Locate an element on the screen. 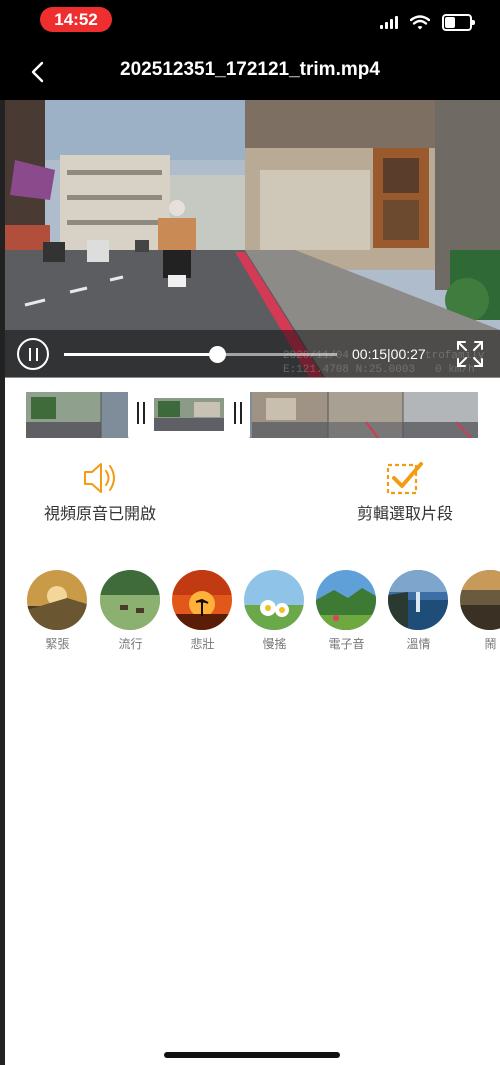 This screenshot has height=1065, width=500. nav-bar: 202512351_172121_trim.mp4 is located at coordinates (250, 72).